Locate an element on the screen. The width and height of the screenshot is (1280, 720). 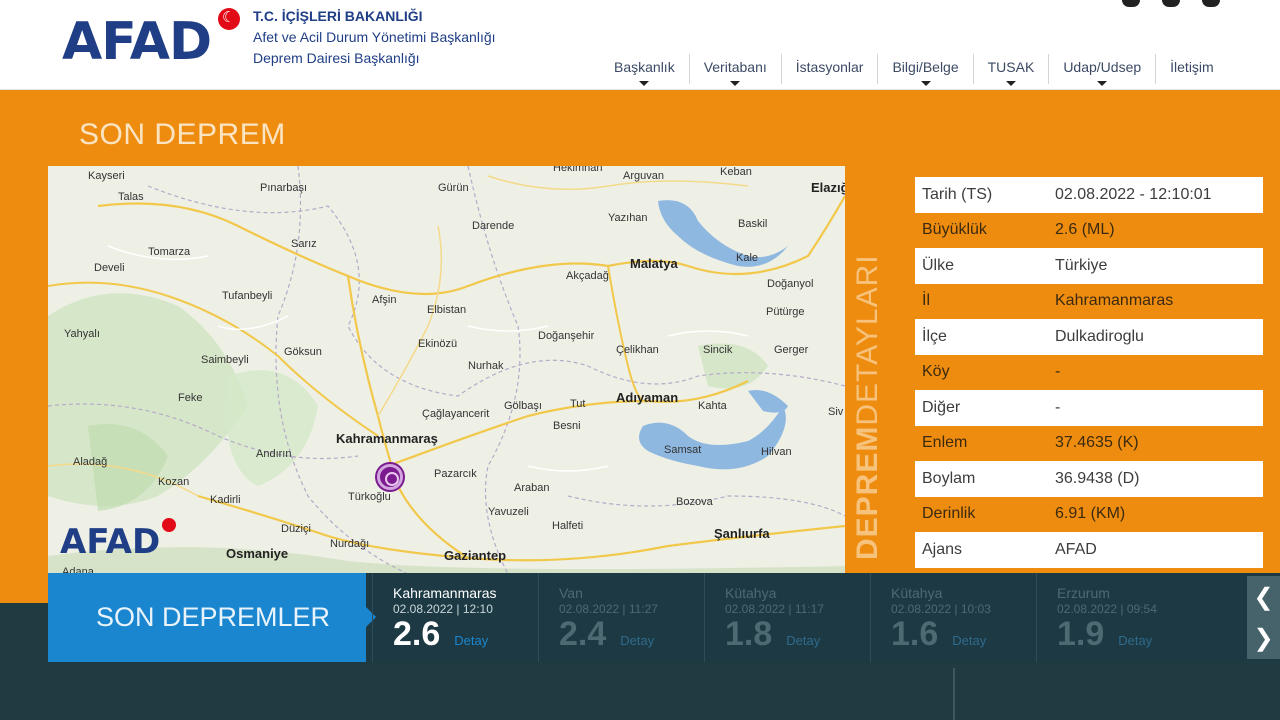
logo-text: AFAD is located at coordinates (137, 42).